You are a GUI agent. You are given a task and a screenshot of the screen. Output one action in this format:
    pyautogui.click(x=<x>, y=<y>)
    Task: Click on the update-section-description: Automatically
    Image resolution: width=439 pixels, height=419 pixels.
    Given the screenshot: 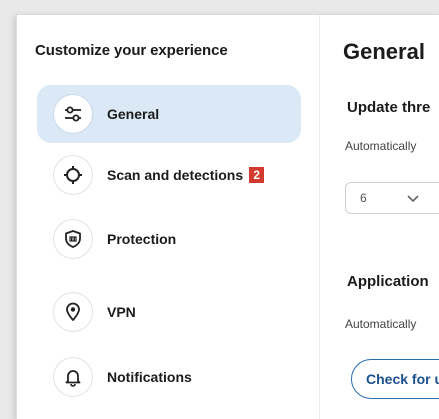 What is the action you would take?
    pyautogui.click(x=381, y=146)
    